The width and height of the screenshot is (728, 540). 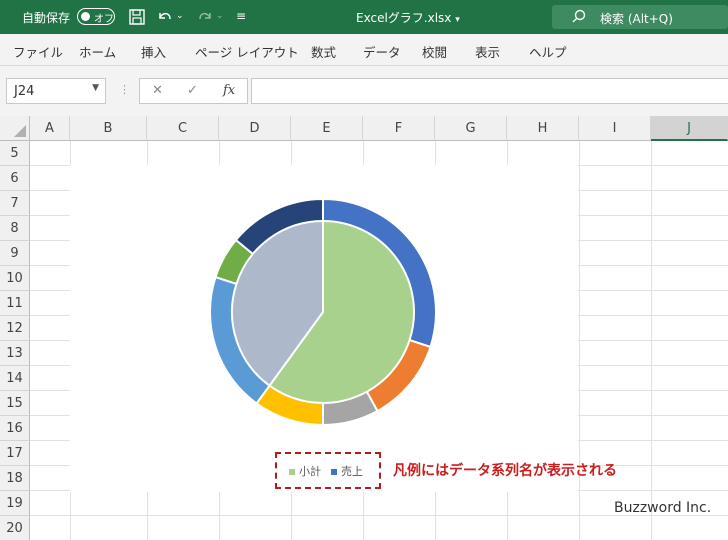 What do you see at coordinates (56, 91) in the screenshot?
I see `name-box: J24 ▼` at bounding box center [56, 91].